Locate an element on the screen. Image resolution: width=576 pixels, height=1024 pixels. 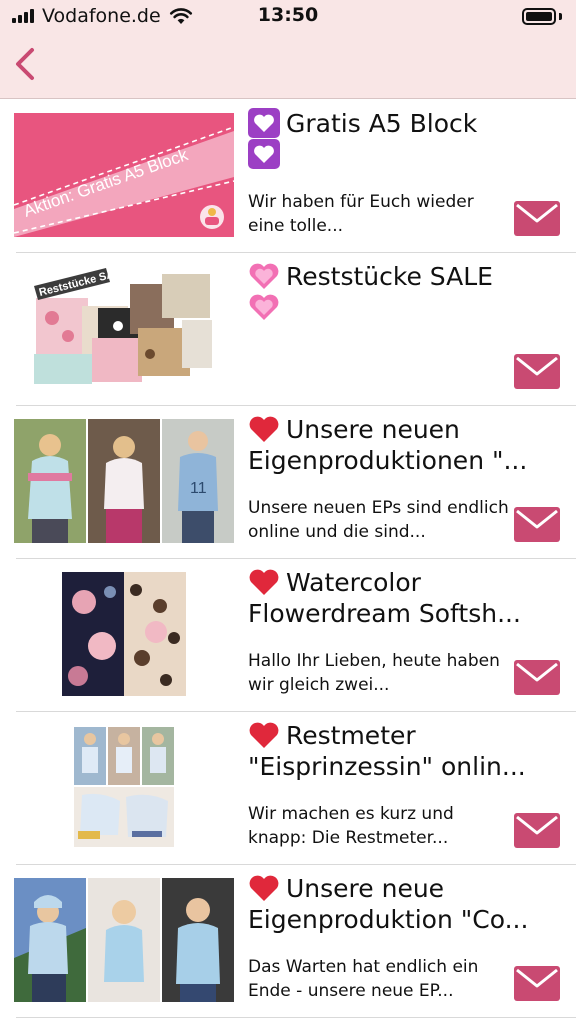
message-thumbnail: Aktion: Gratis A5 Block is located at coordinates (124, 175).